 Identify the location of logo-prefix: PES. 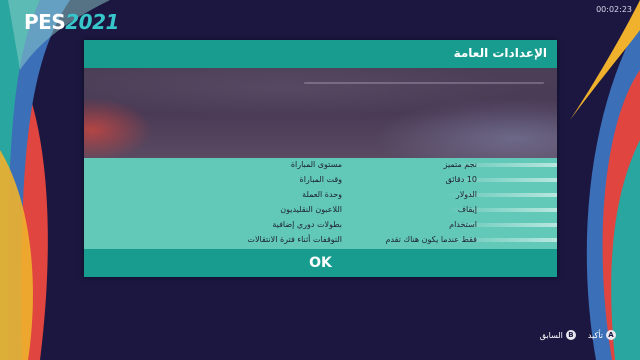
(45, 22).